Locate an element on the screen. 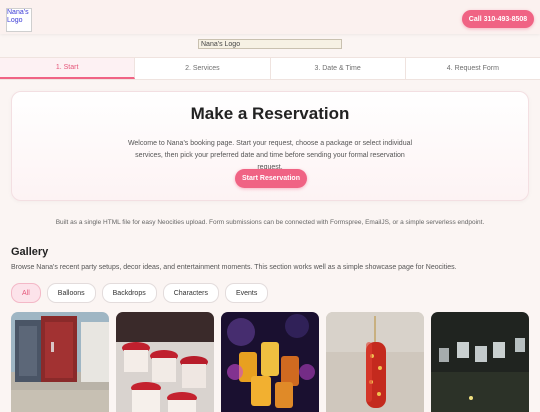 This screenshot has width=540, height=412. filter-characters: Characters is located at coordinates (190, 293).